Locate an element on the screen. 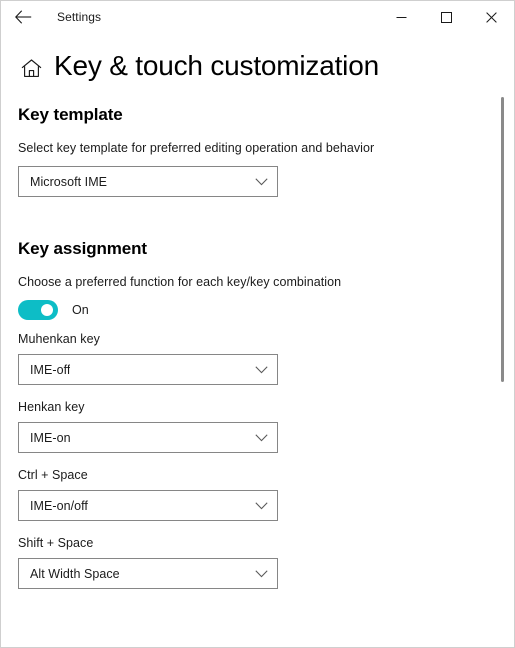 The width and height of the screenshot is (515, 648). home-glyph-icon is located at coordinates (31, 68).